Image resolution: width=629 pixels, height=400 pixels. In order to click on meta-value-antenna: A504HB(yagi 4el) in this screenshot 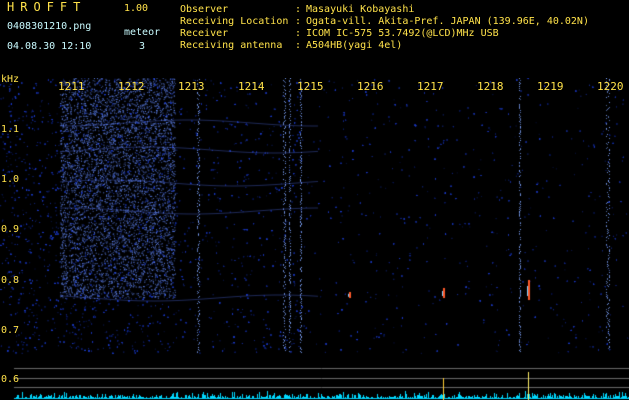, I will do `click(354, 45)`.